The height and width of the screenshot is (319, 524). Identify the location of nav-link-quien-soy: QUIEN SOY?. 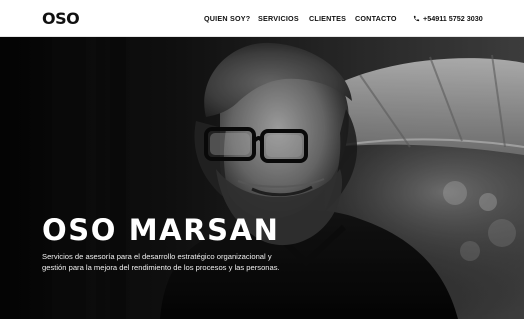
(227, 18).